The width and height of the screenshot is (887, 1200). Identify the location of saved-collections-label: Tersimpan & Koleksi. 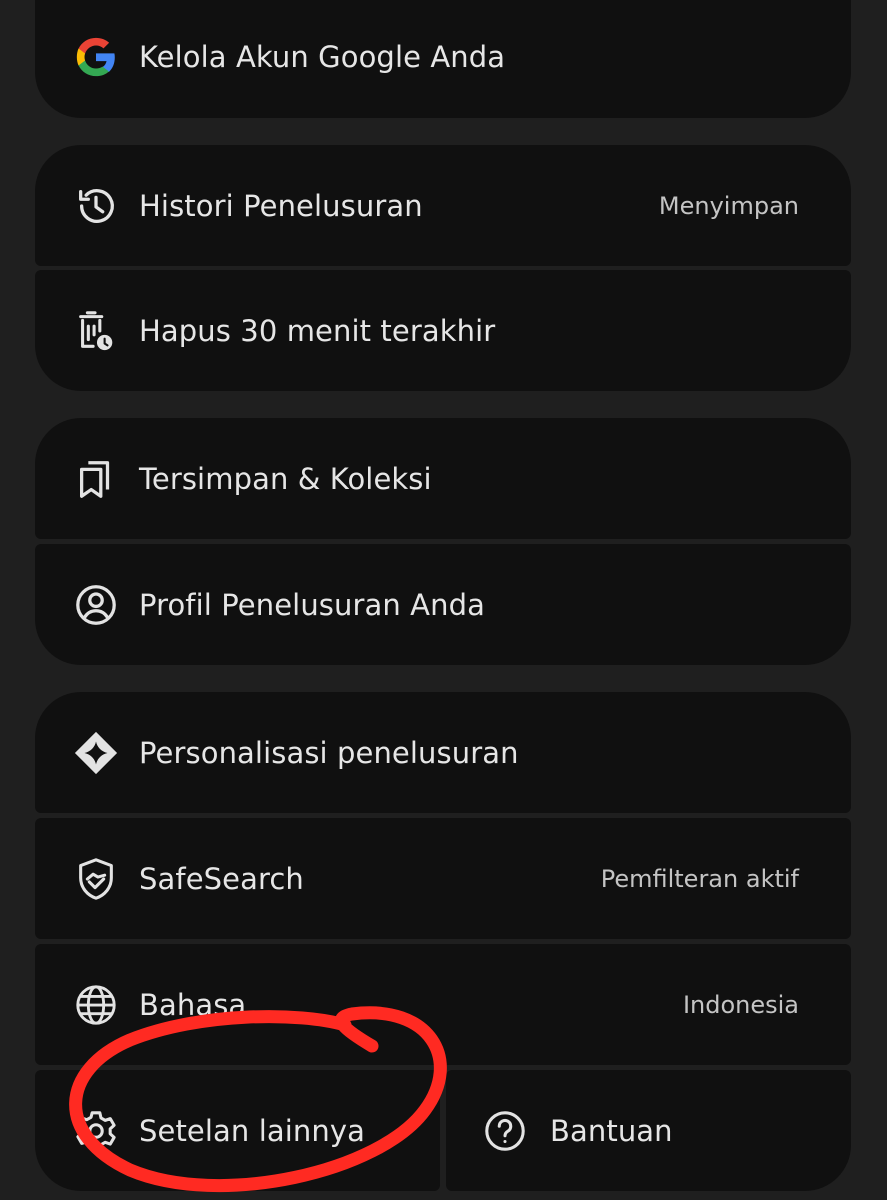
(285, 478).